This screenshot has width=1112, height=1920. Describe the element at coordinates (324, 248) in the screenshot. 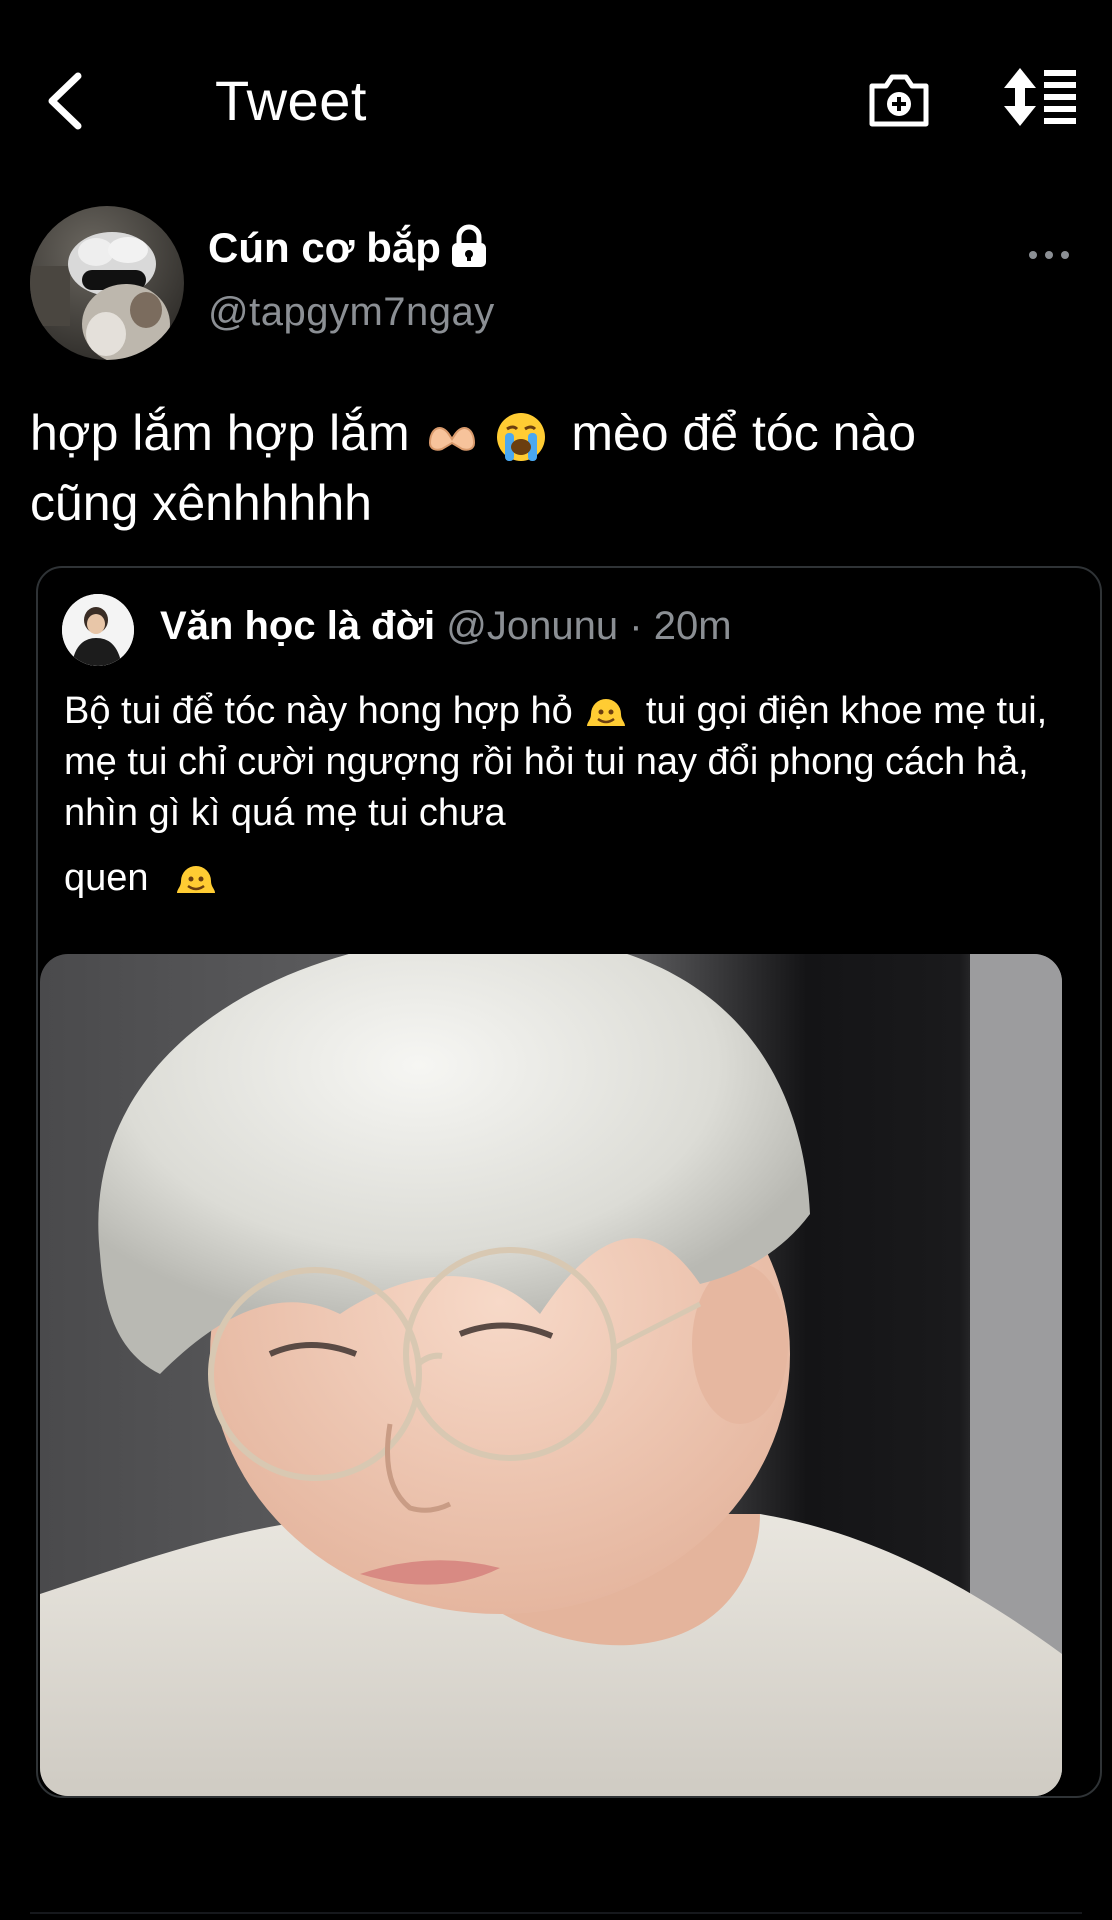

I see `author-display-name: Cún cơ bắp` at that location.